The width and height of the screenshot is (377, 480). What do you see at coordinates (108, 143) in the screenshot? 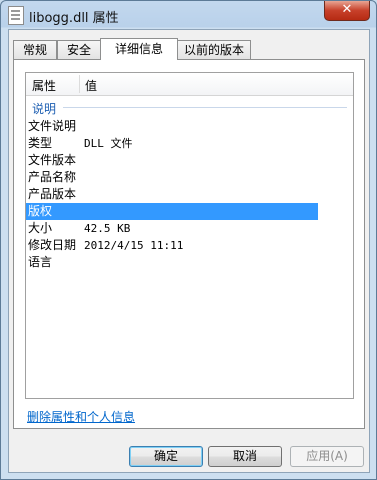
I see `property-value: DLL 文件` at bounding box center [108, 143].